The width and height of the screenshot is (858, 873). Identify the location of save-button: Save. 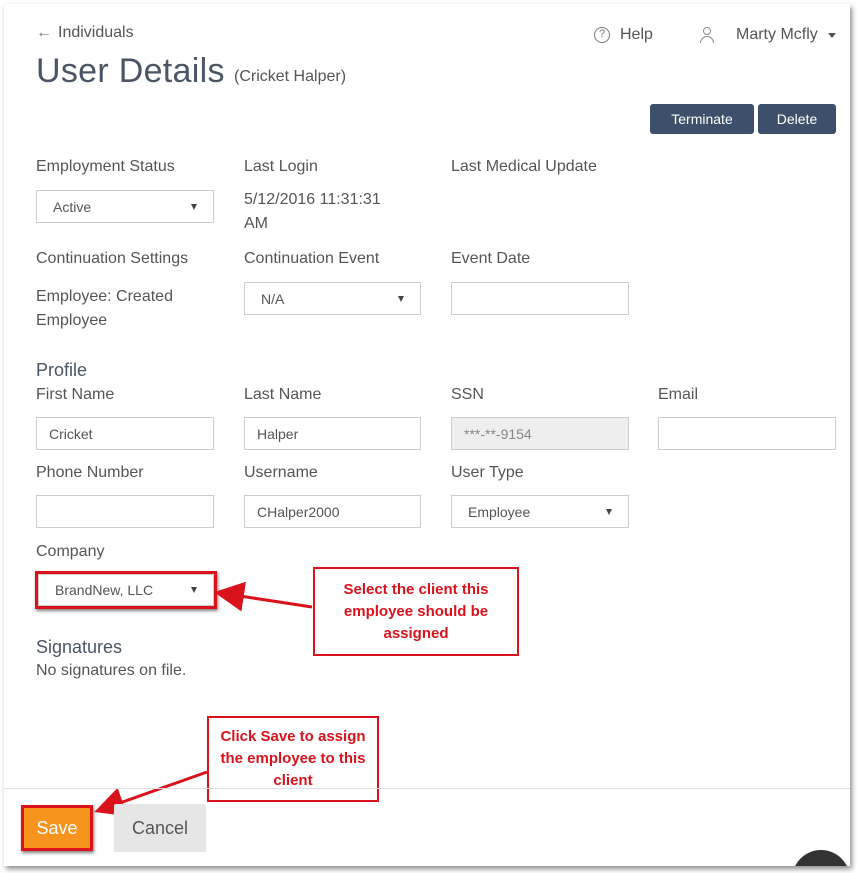
(57, 828).